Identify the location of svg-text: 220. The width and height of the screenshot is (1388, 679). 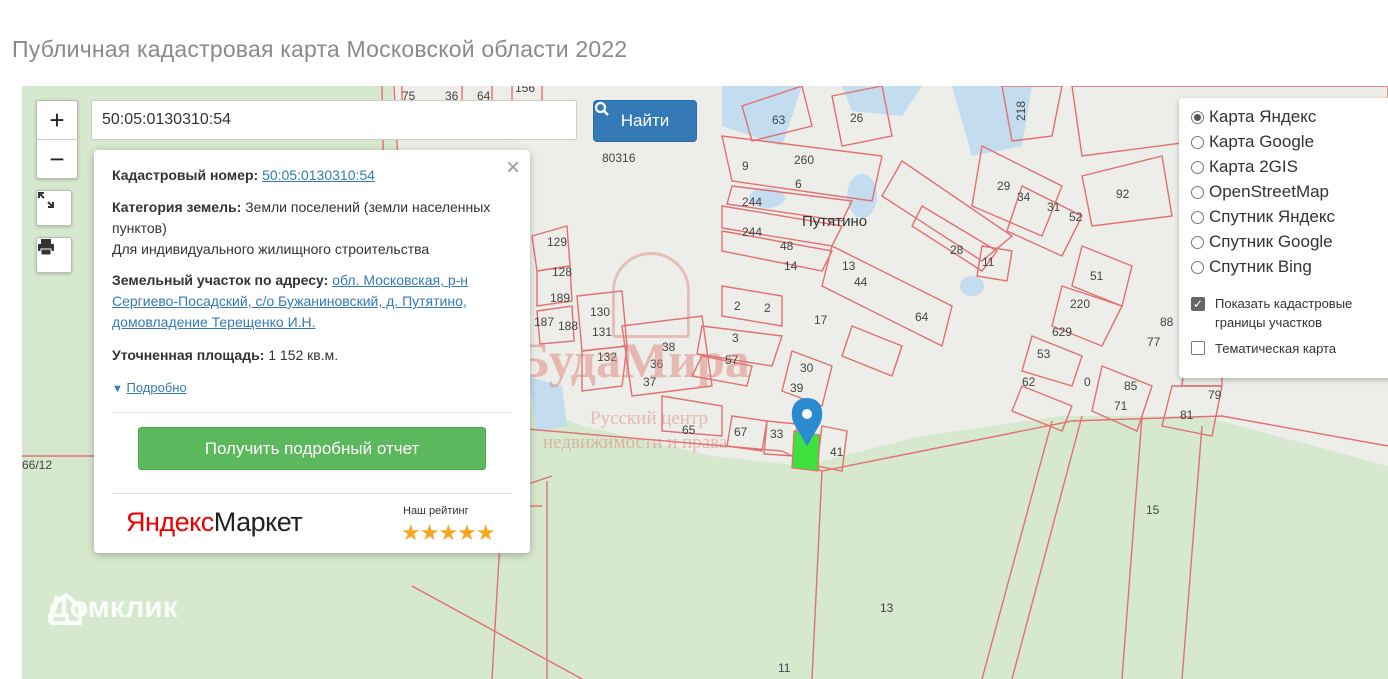
(1080, 304).